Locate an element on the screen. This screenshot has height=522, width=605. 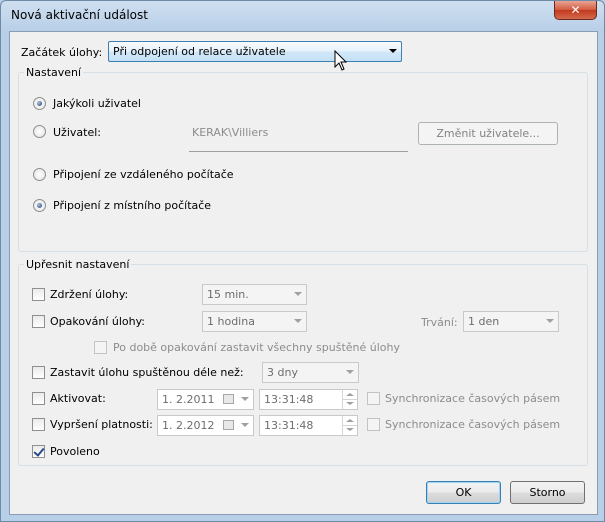
expire-date-value: 1. 2.2012 is located at coordinates (188, 425).